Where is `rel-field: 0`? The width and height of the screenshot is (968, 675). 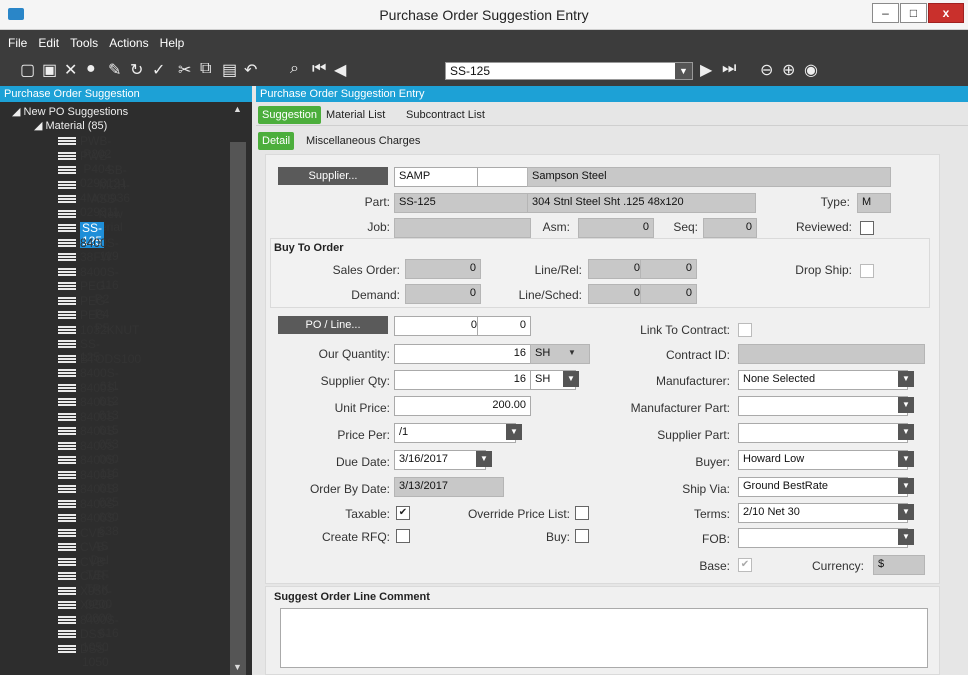 rel-field: 0 is located at coordinates (668, 269).